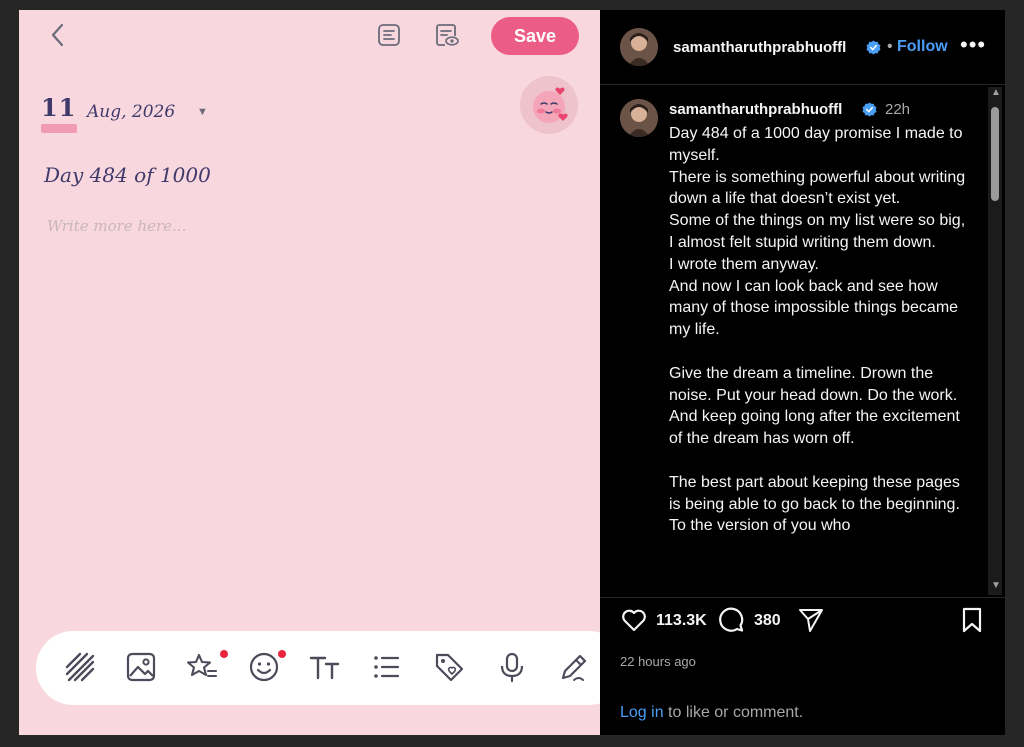  I want to click on comment-bubble-icon, so click(731, 619).